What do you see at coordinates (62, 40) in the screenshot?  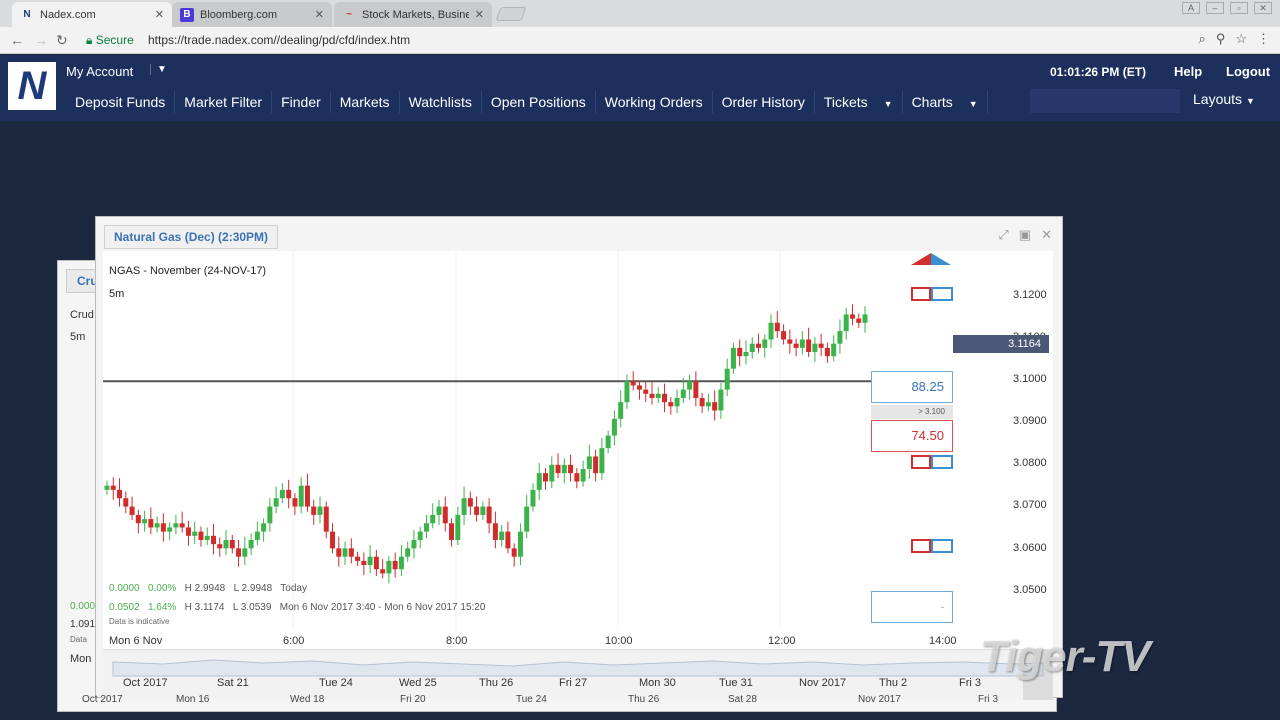 I see `reload-icon: ↻` at bounding box center [62, 40].